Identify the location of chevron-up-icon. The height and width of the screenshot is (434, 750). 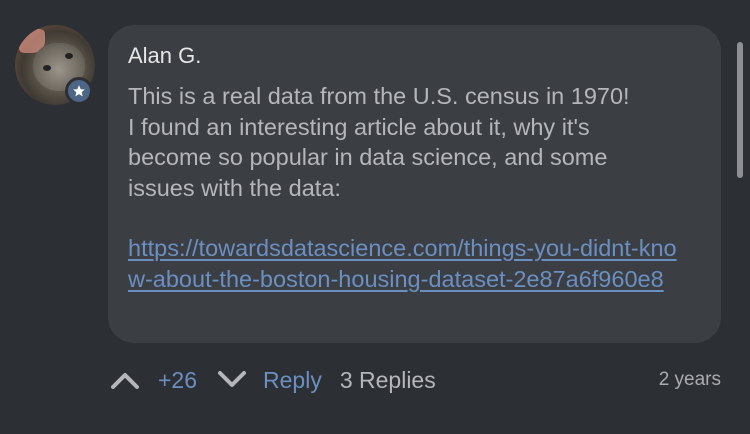
(125, 381).